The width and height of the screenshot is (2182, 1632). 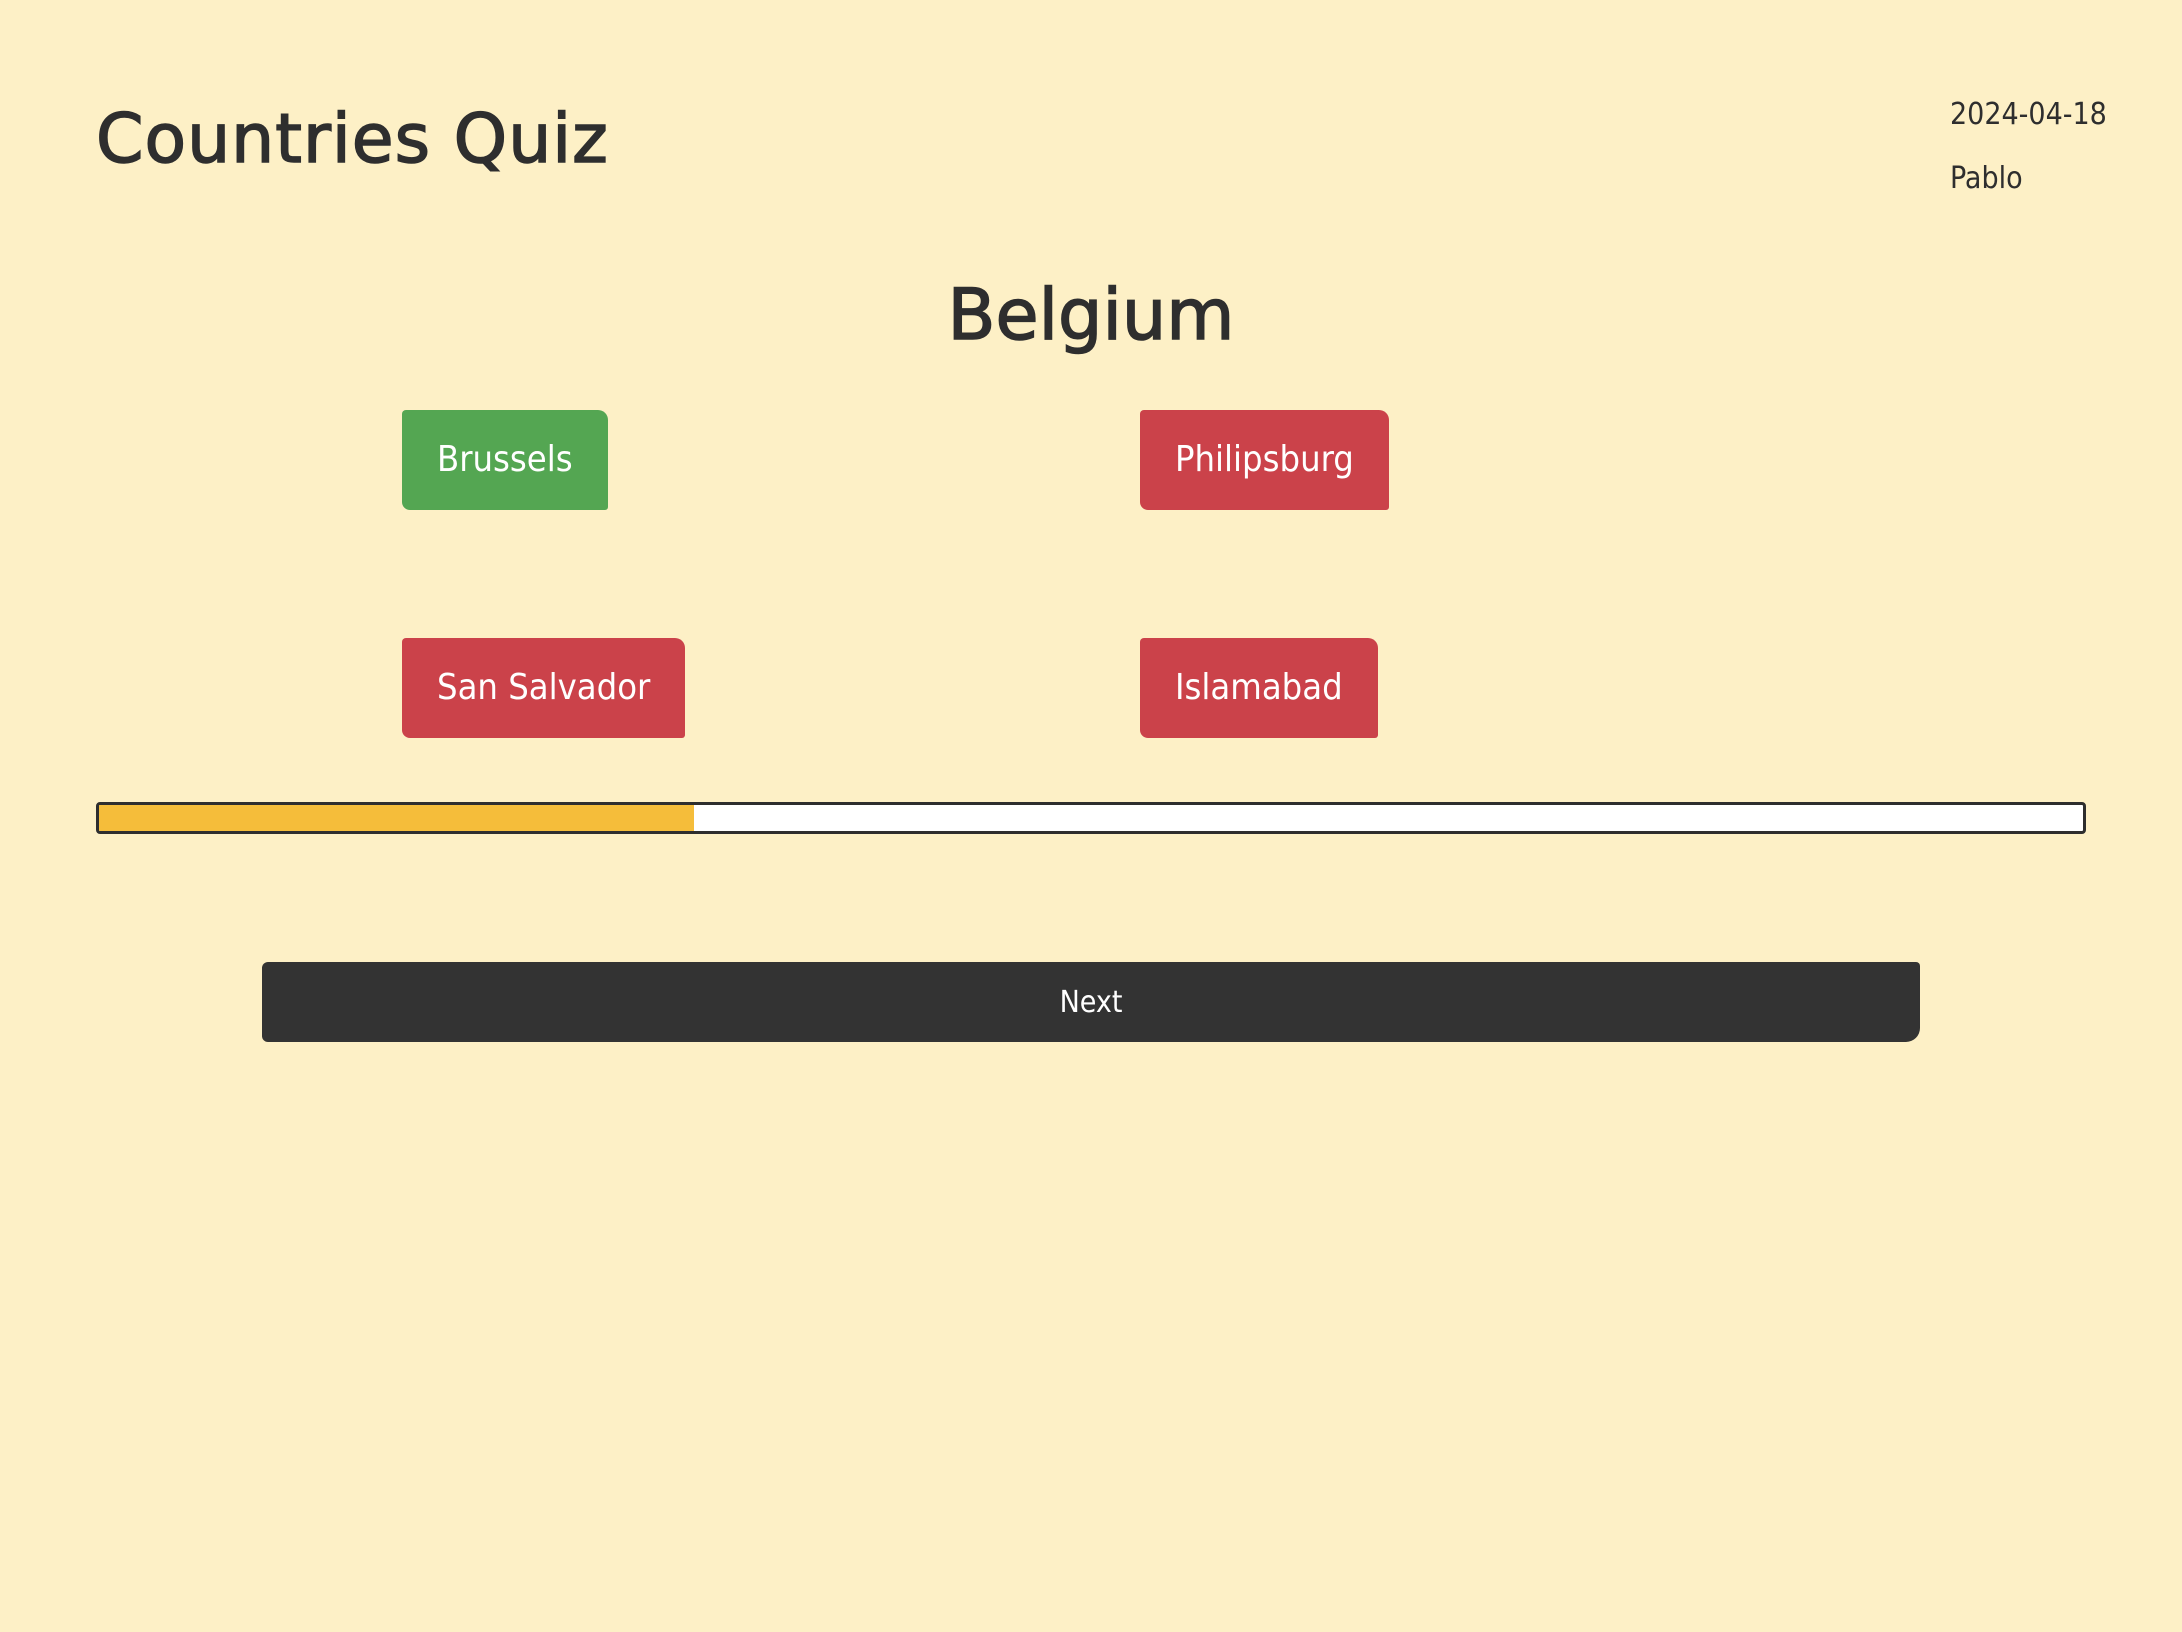 What do you see at coordinates (1091, 818) in the screenshot?
I see `quiz-progress-bar` at bounding box center [1091, 818].